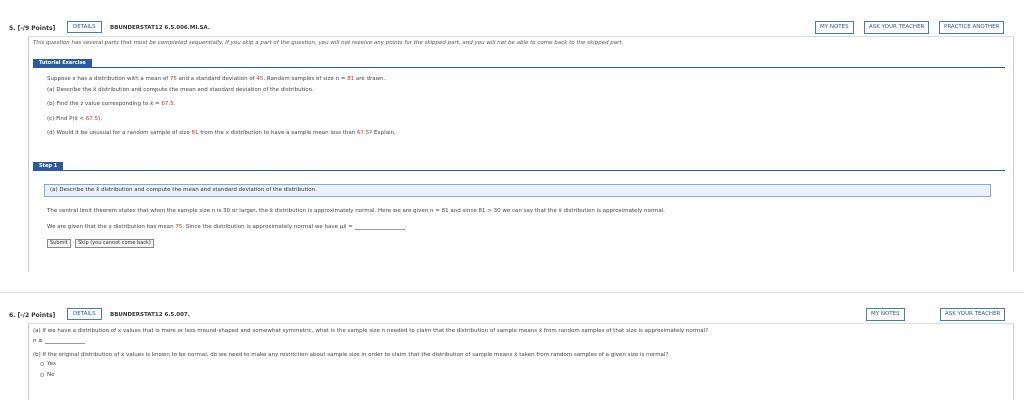 The image size is (1024, 400). What do you see at coordinates (62, 63) in the screenshot?
I see `tutorial-label: Tutorial Exercise` at bounding box center [62, 63].